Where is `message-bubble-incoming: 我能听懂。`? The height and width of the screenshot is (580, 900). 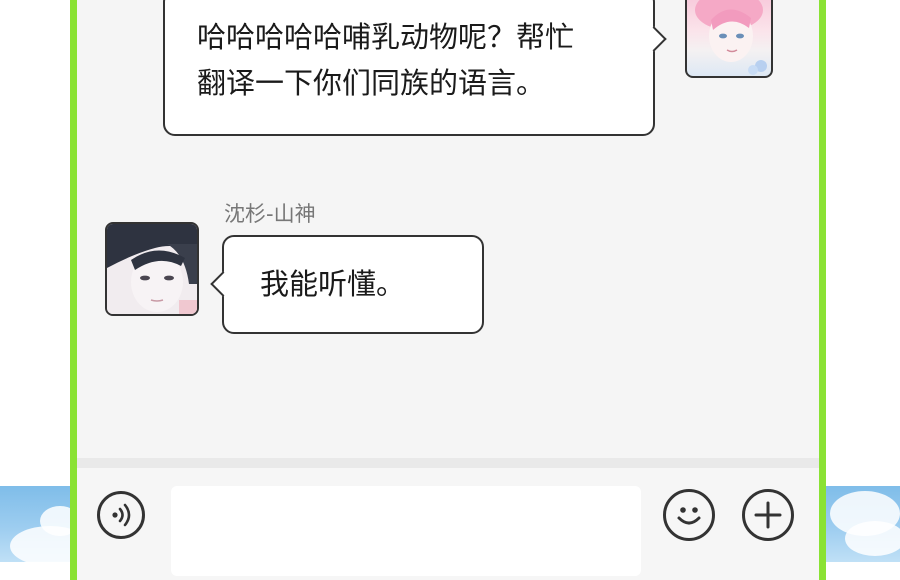 message-bubble-incoming: 我能听懂。 is located at coordinates (347, 284).